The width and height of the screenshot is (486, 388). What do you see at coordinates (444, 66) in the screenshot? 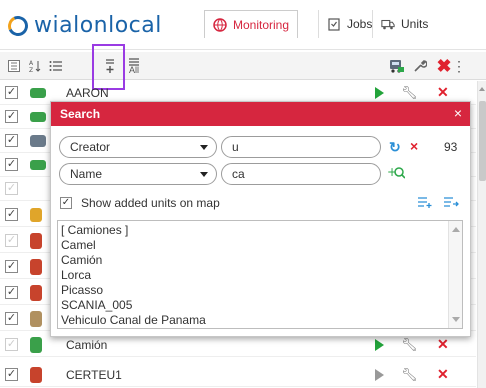
I see `delete-icon: ✖` at bounding box center [444, 66].